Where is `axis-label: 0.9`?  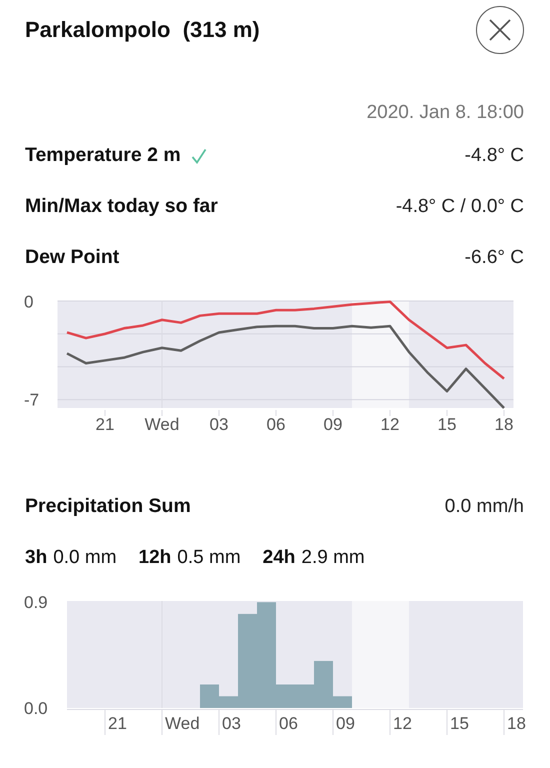 axis-label: 0.9 is located at coordinates (36, 602).